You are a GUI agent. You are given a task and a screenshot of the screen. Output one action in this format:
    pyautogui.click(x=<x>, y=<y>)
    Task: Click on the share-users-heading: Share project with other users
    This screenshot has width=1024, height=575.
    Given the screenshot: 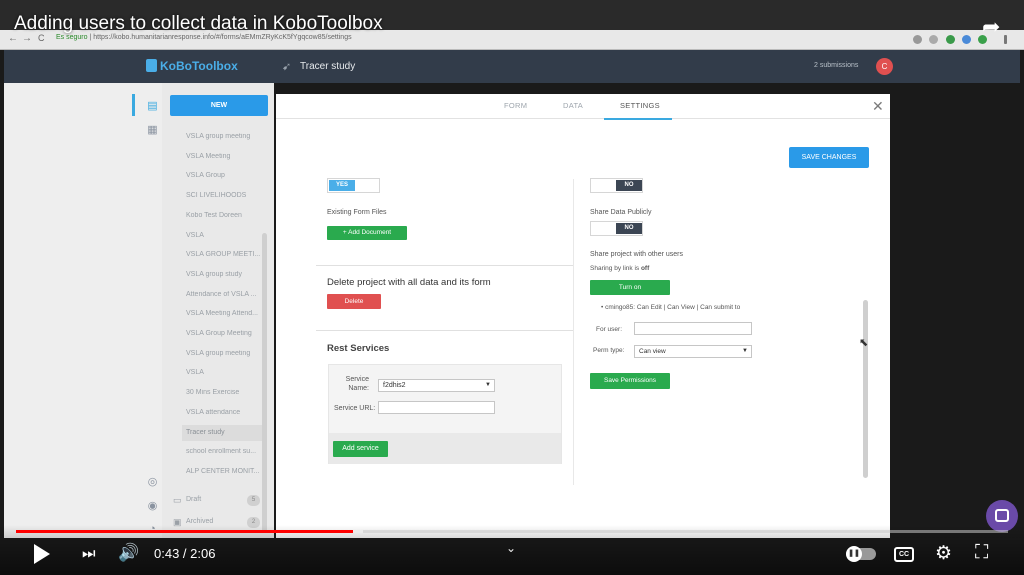 What is the action you would take?
    pyautogui.click(x=636, y=254)
    